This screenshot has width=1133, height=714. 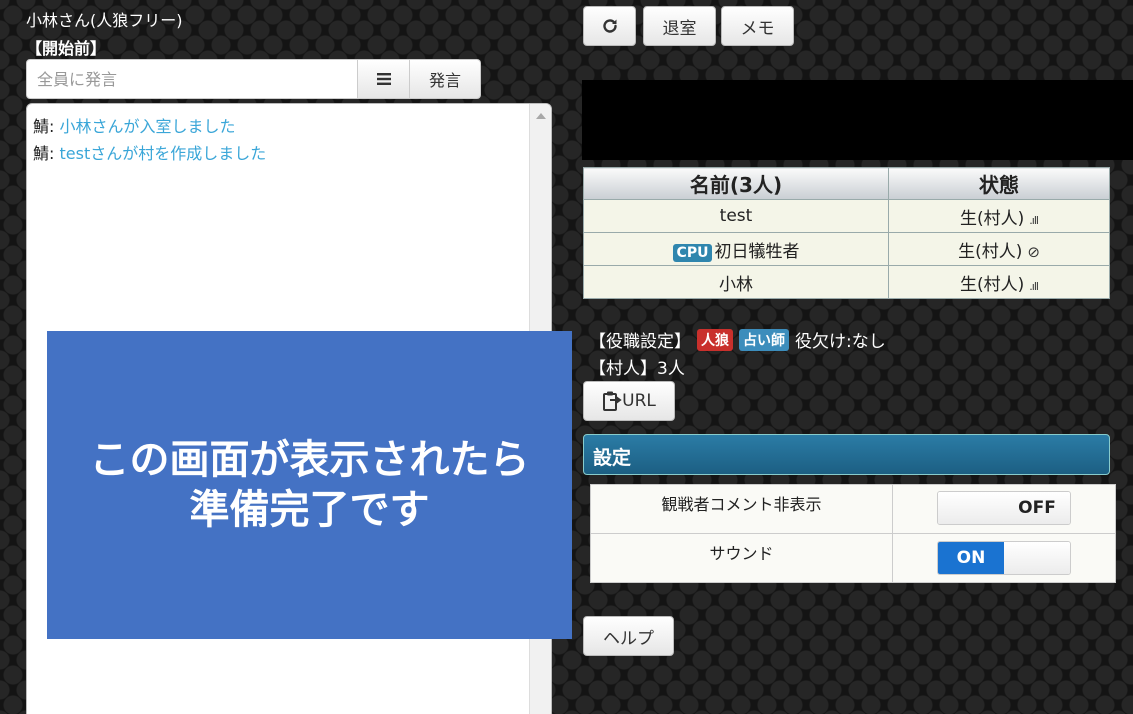 I want to click on chat-line: 鯖: testさんが村を作成しました, so click(x=149, y=153).